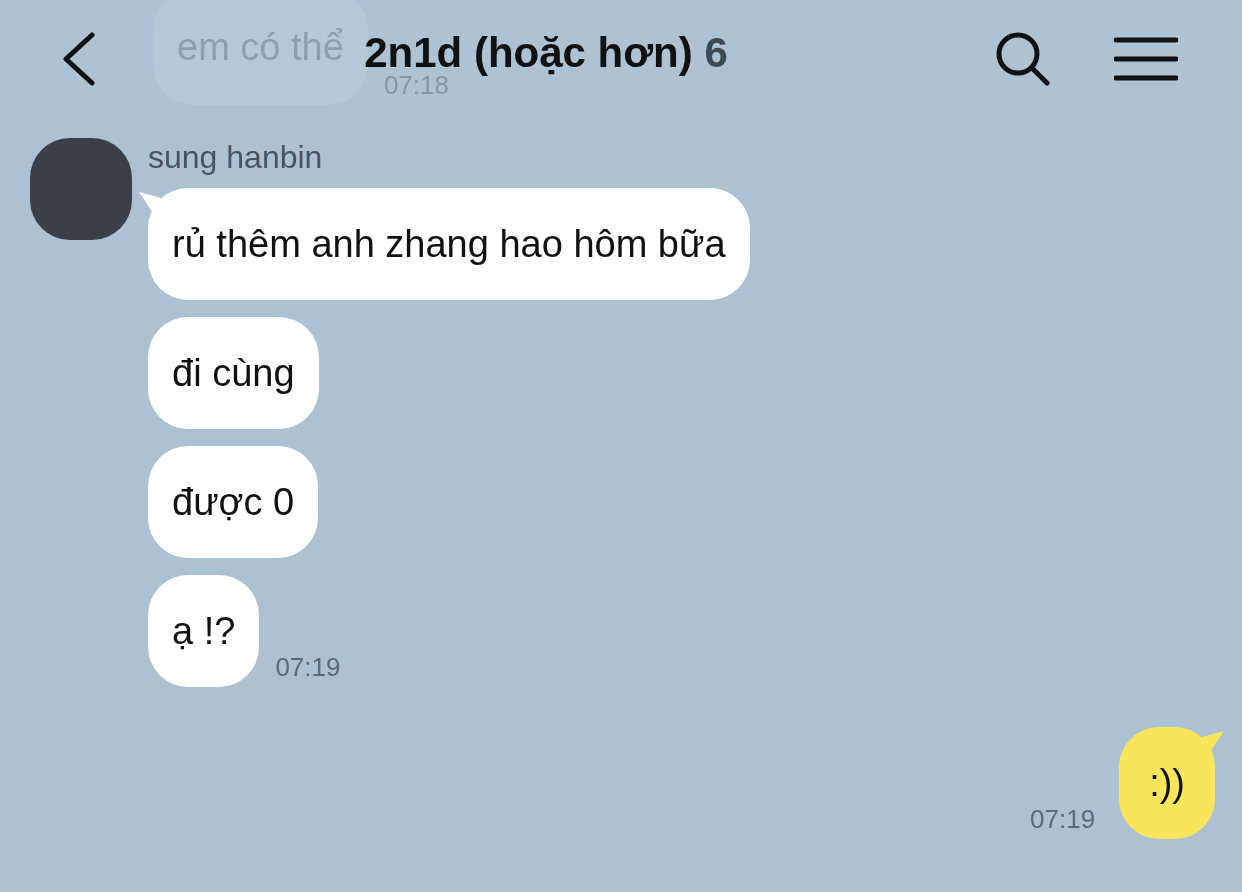 Image resolution: width=1242 pixels, height=892 pixels. Describe the element at coordinates (78, 58) in the screenshot. I see `back-icon` at that location.